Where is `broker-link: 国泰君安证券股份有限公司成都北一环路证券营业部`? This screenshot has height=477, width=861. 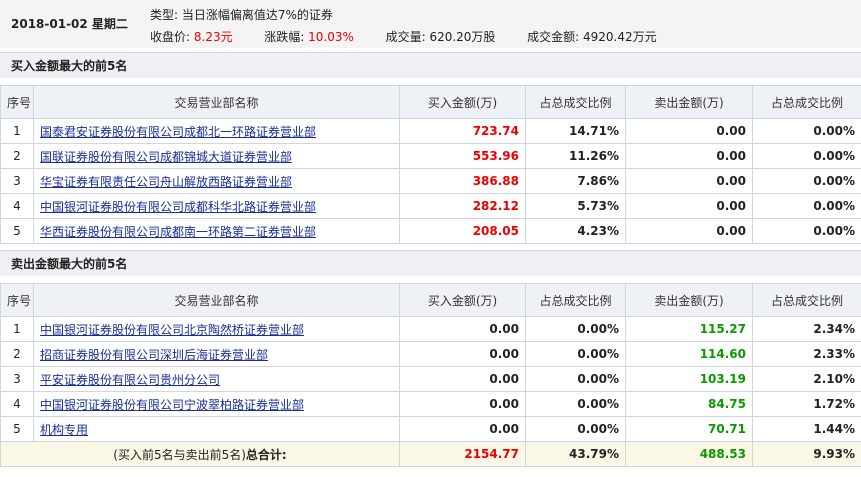
broker-link: 国泰君安证券股份有限公司成都北一环路证券营业部 is located at coordinates (178, 132).